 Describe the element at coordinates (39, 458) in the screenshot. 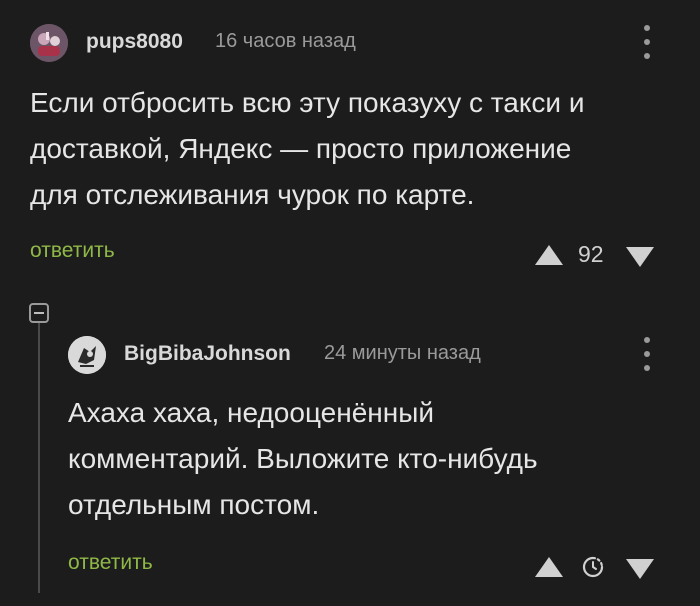

I see `thread-line` at that location.